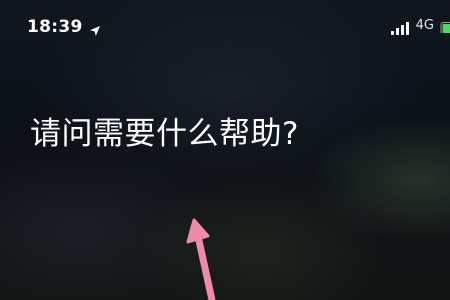 This screenshot has width=450, height=300. I want to click on siri-prompt: 请问需要什么帮助?, so click(164, 134).